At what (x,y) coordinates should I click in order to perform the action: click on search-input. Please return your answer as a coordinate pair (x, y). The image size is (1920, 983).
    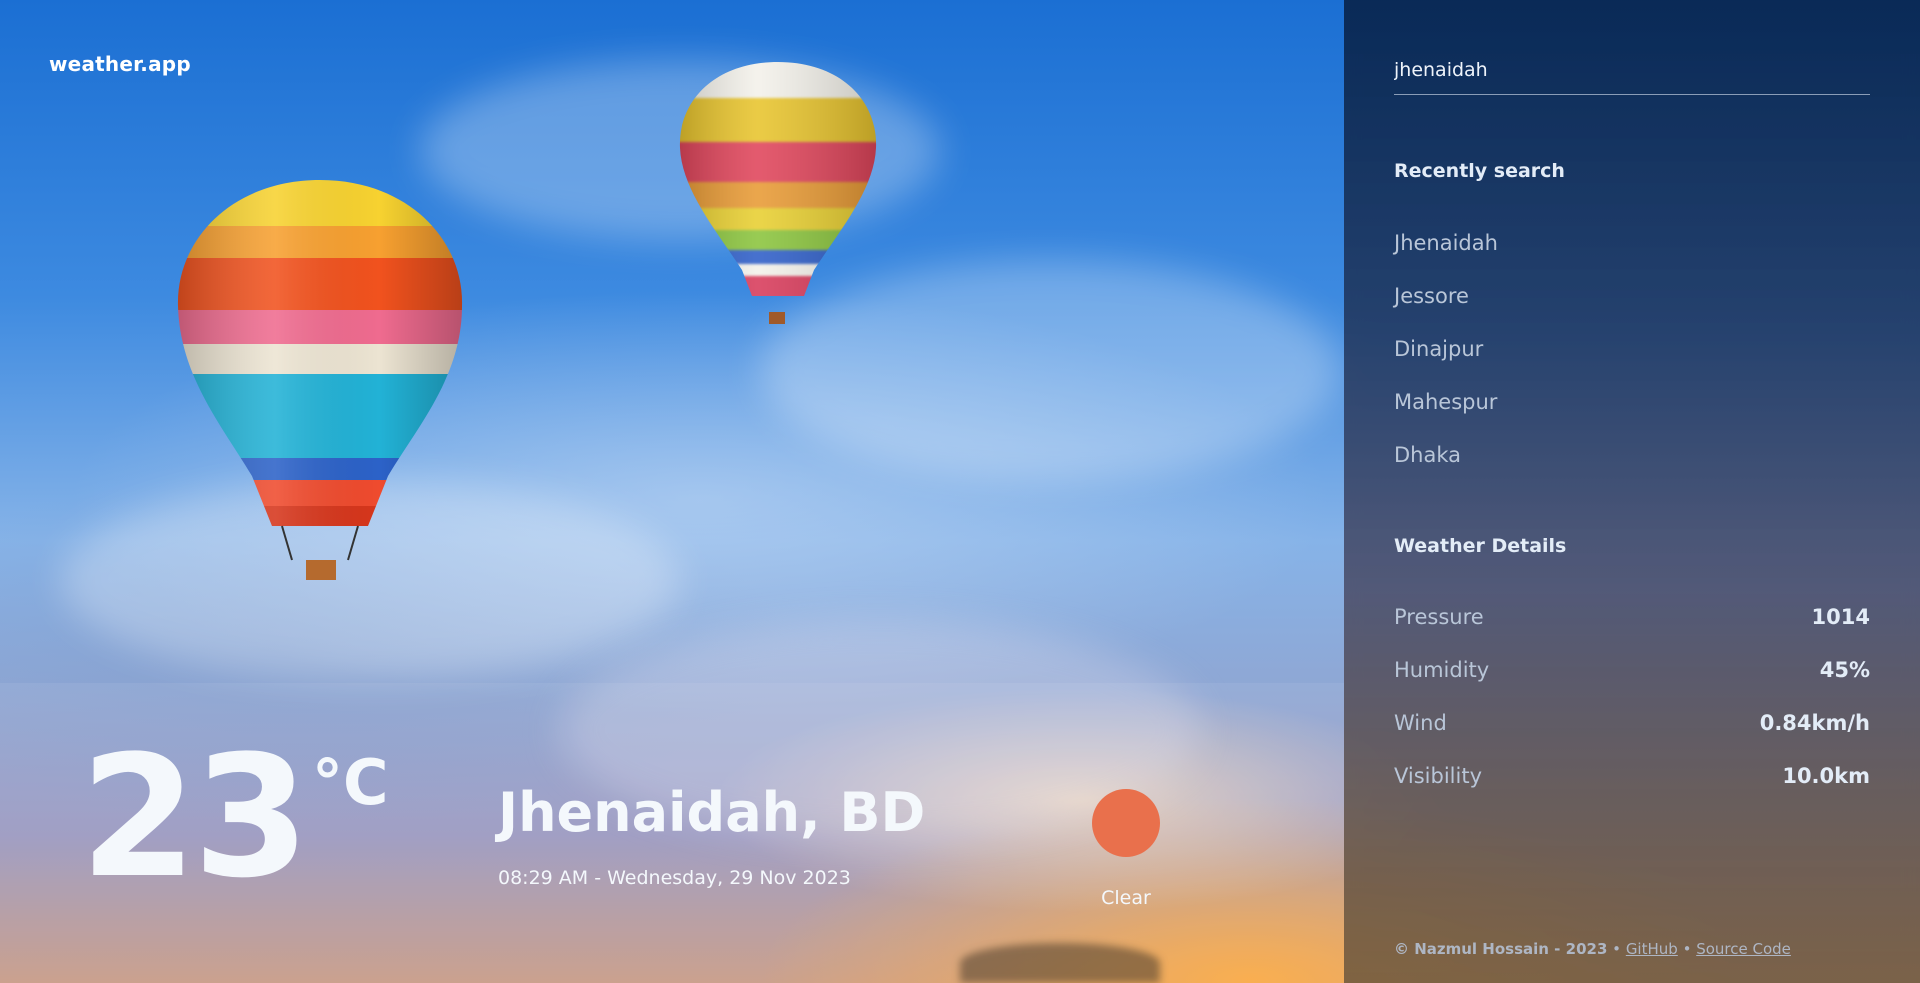
    Looking at the image, I should click on (1632, 75).